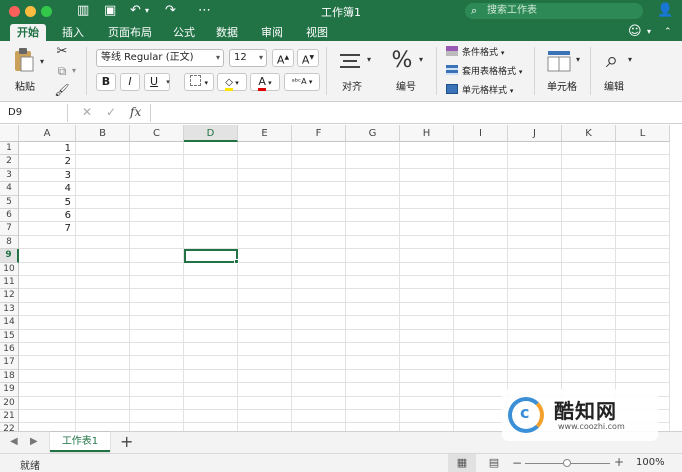 The image size is (682, 472). I want to click on row-header-22: 22, so click(9, 427).